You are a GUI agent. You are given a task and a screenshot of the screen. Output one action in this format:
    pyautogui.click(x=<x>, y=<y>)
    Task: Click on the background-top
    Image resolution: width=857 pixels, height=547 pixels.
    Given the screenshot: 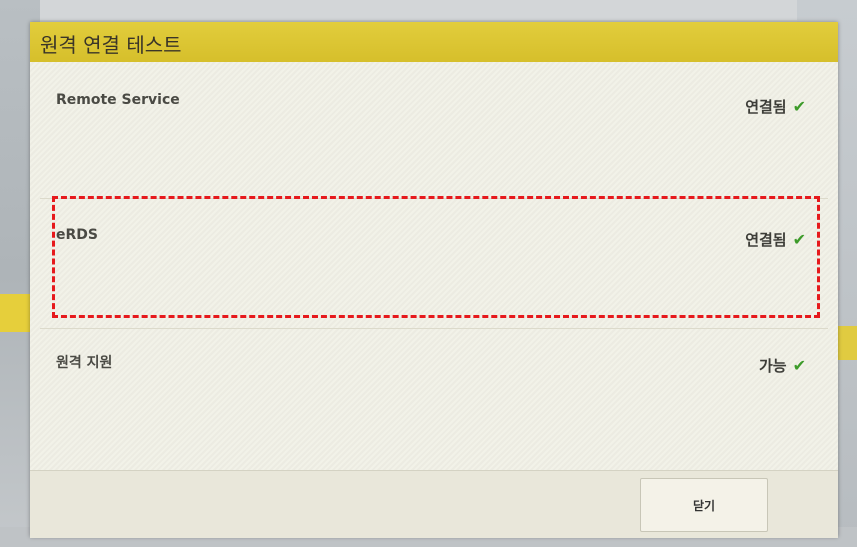 What is the action you would take?
    pyautogui.click(x=428, y=10)
    